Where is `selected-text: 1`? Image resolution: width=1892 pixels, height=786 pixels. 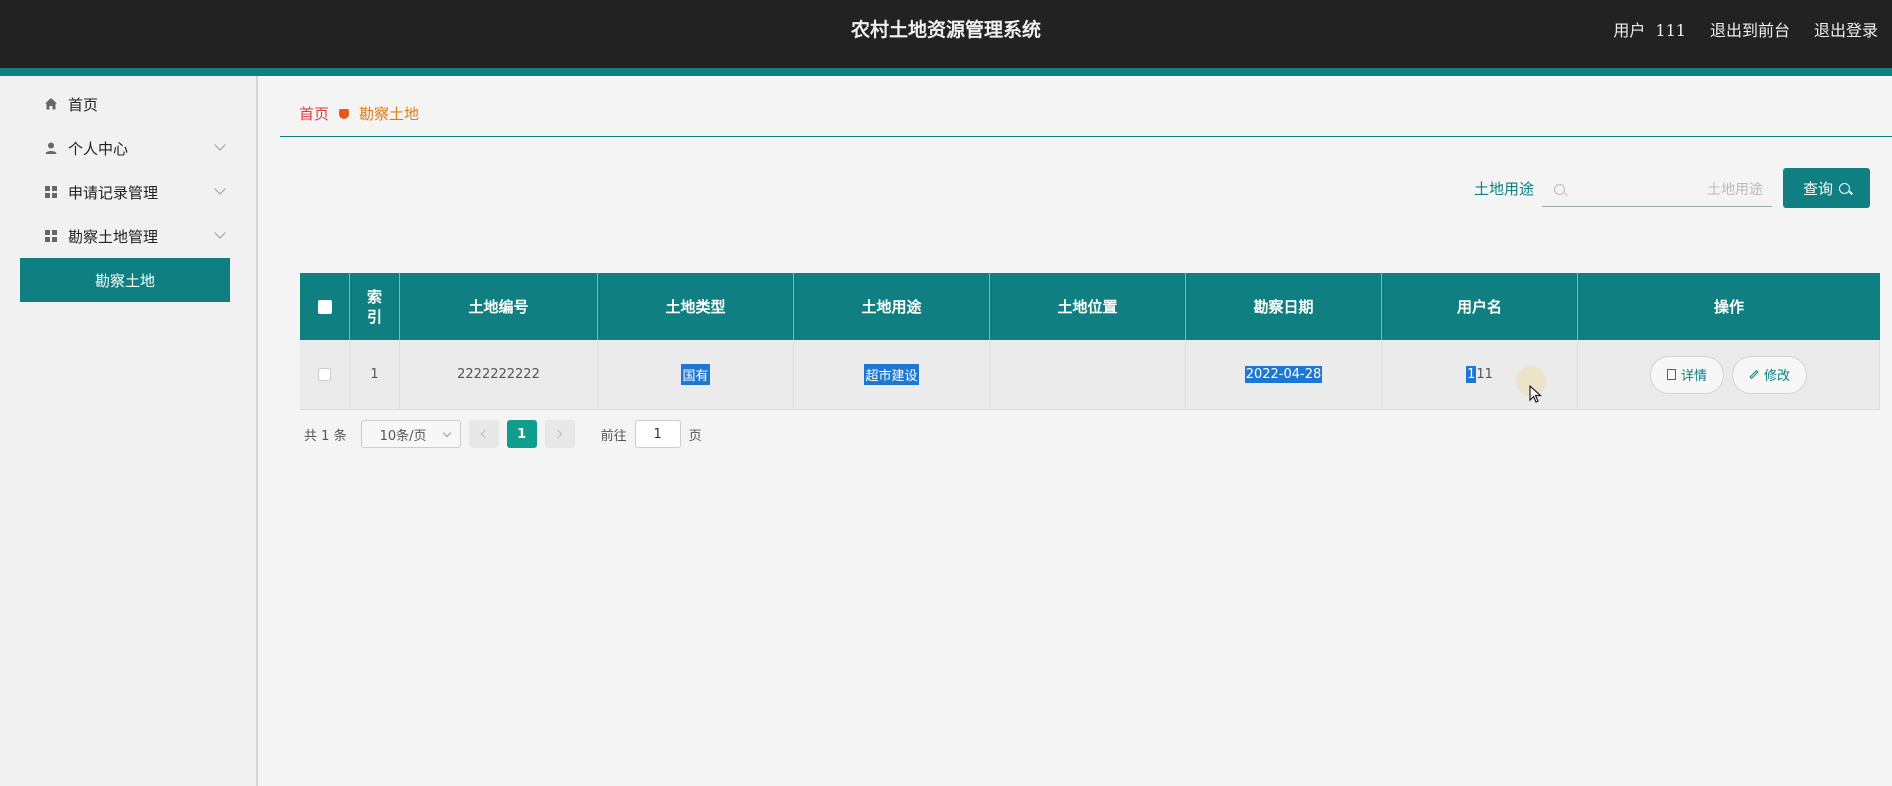
selected-text: 1 is located at coordinates (1471, 374).